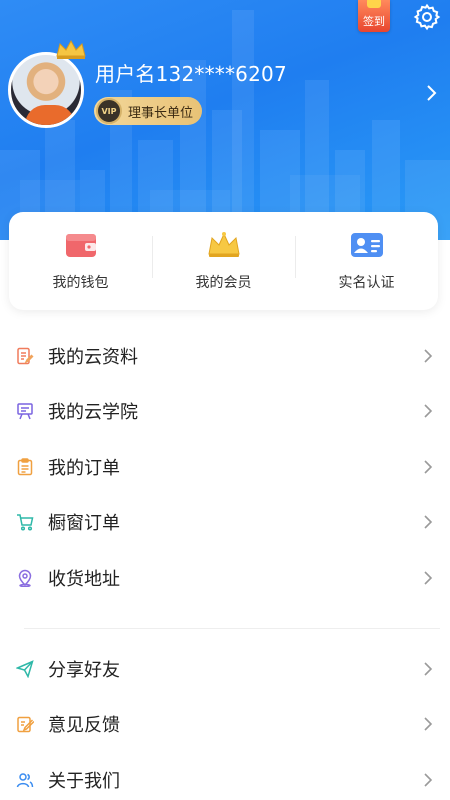 The width and height of the screenshot is (450, 800). What do you see at coordinates (80, 261) in the screenshot?
I see `wallet-button: 我的钱包` at bounding box center [80, 261].